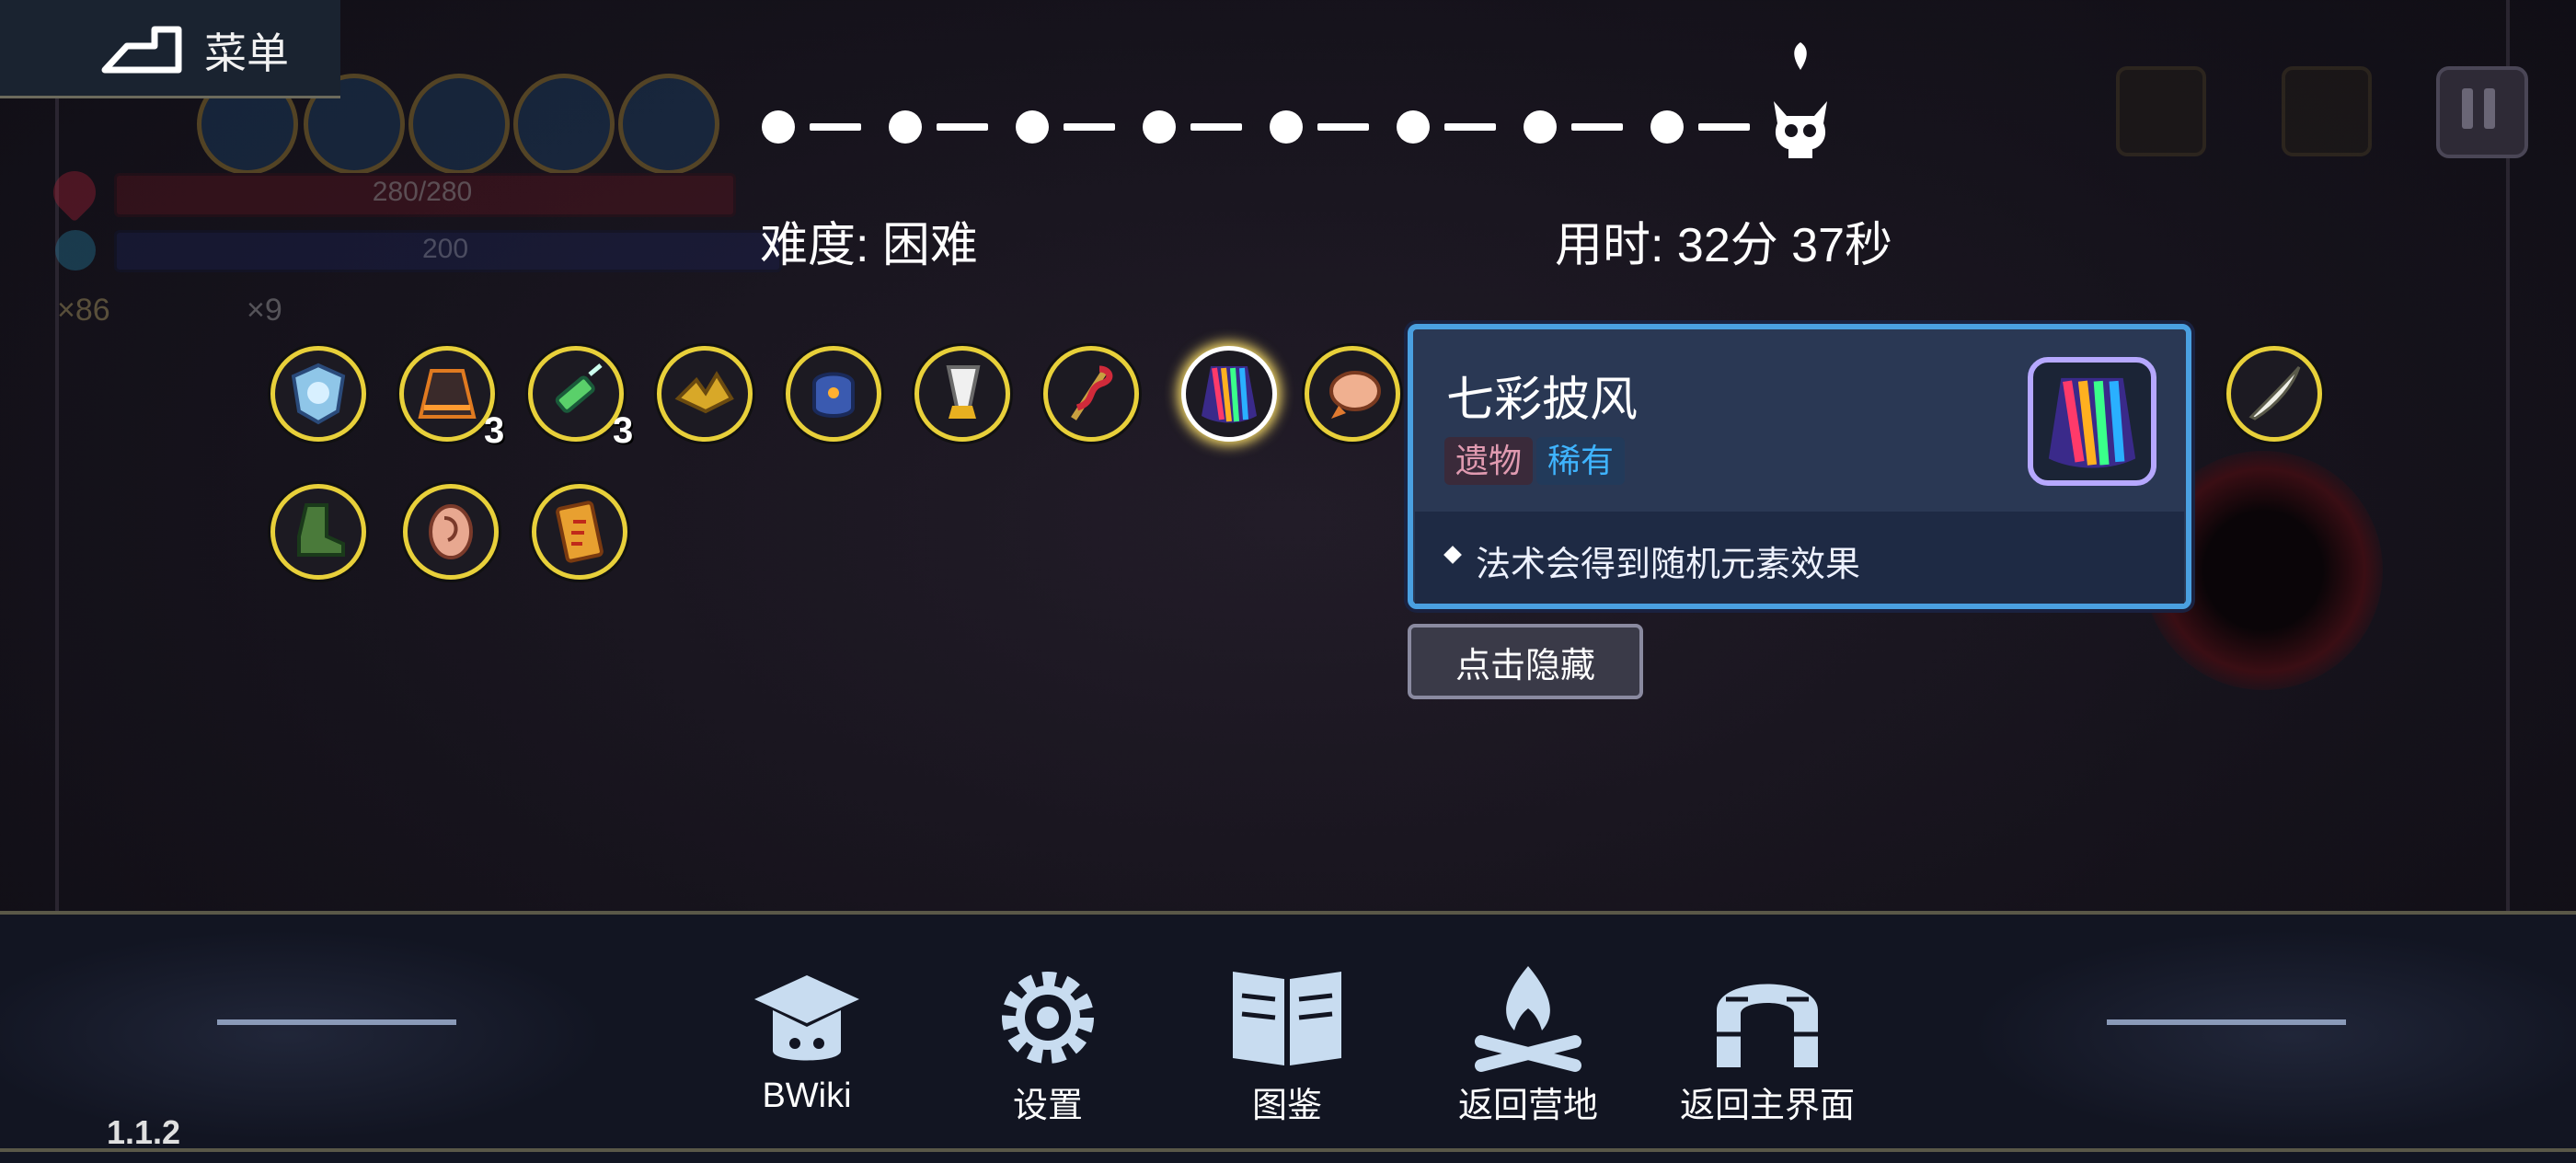  I want to click on return-camp-label: 返回营地, so click(1527, 1106).